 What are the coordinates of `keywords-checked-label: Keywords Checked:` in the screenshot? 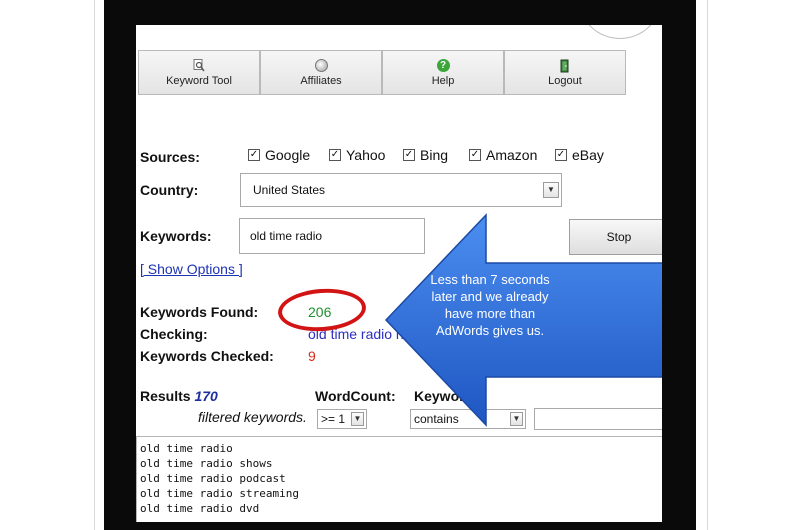 It's located at (207, 356).